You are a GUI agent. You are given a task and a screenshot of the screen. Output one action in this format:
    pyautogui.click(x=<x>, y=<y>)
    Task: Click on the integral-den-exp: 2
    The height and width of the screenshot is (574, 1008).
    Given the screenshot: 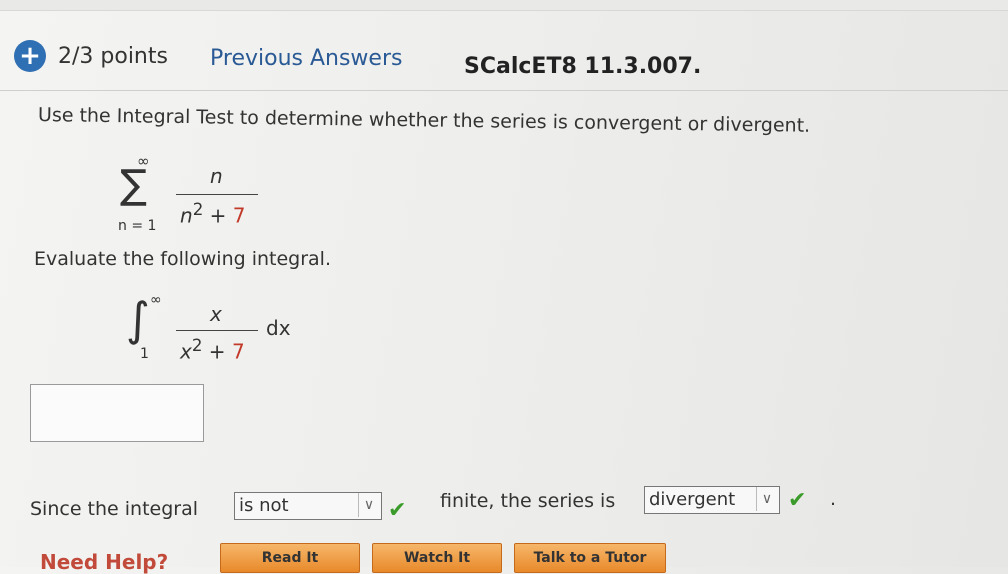 What is the action you would take?
    pyautogui.click(x=197, y=345)
    